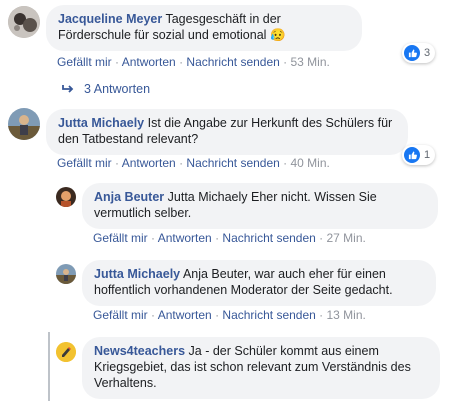 The width and height of the screenshot is (451, 401). What do you see at coordinates (346, 315) in the screenshot?
I see `timestamp: 13 Min.` at bounding box center [346, 315].